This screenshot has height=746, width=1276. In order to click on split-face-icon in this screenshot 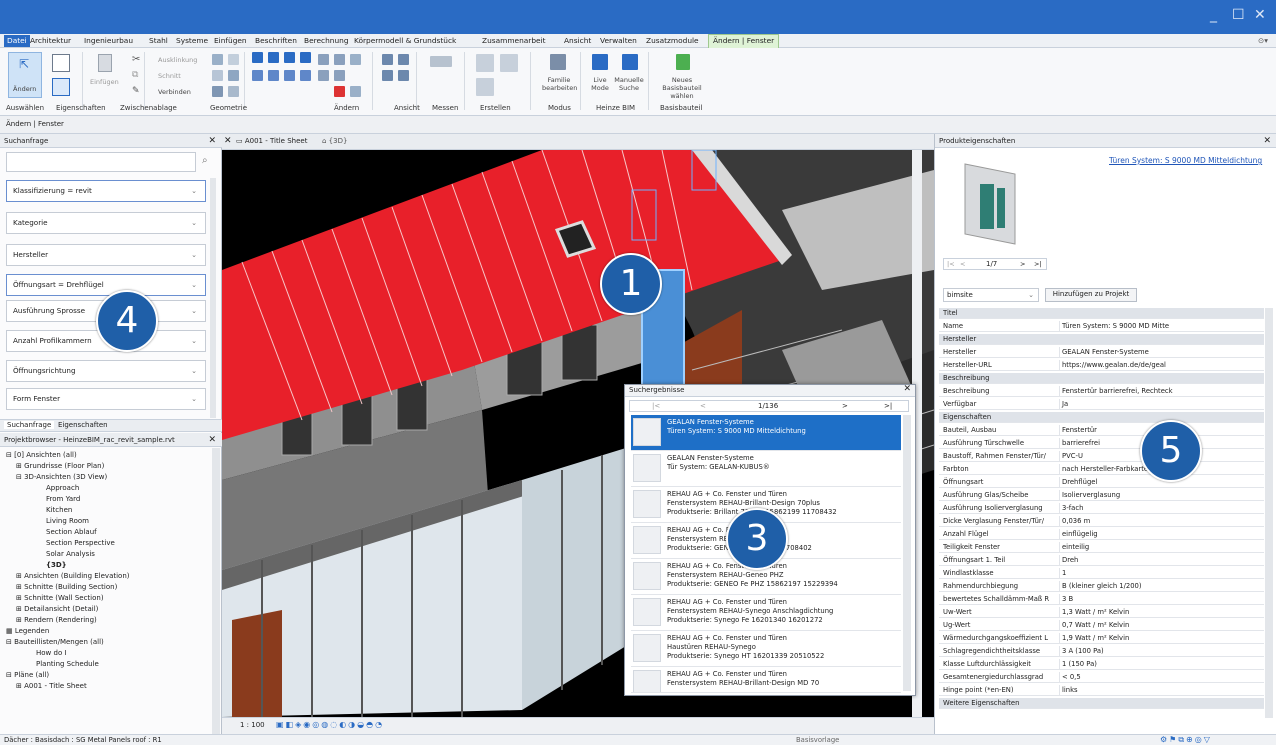, I will do `click(217, 75)`.